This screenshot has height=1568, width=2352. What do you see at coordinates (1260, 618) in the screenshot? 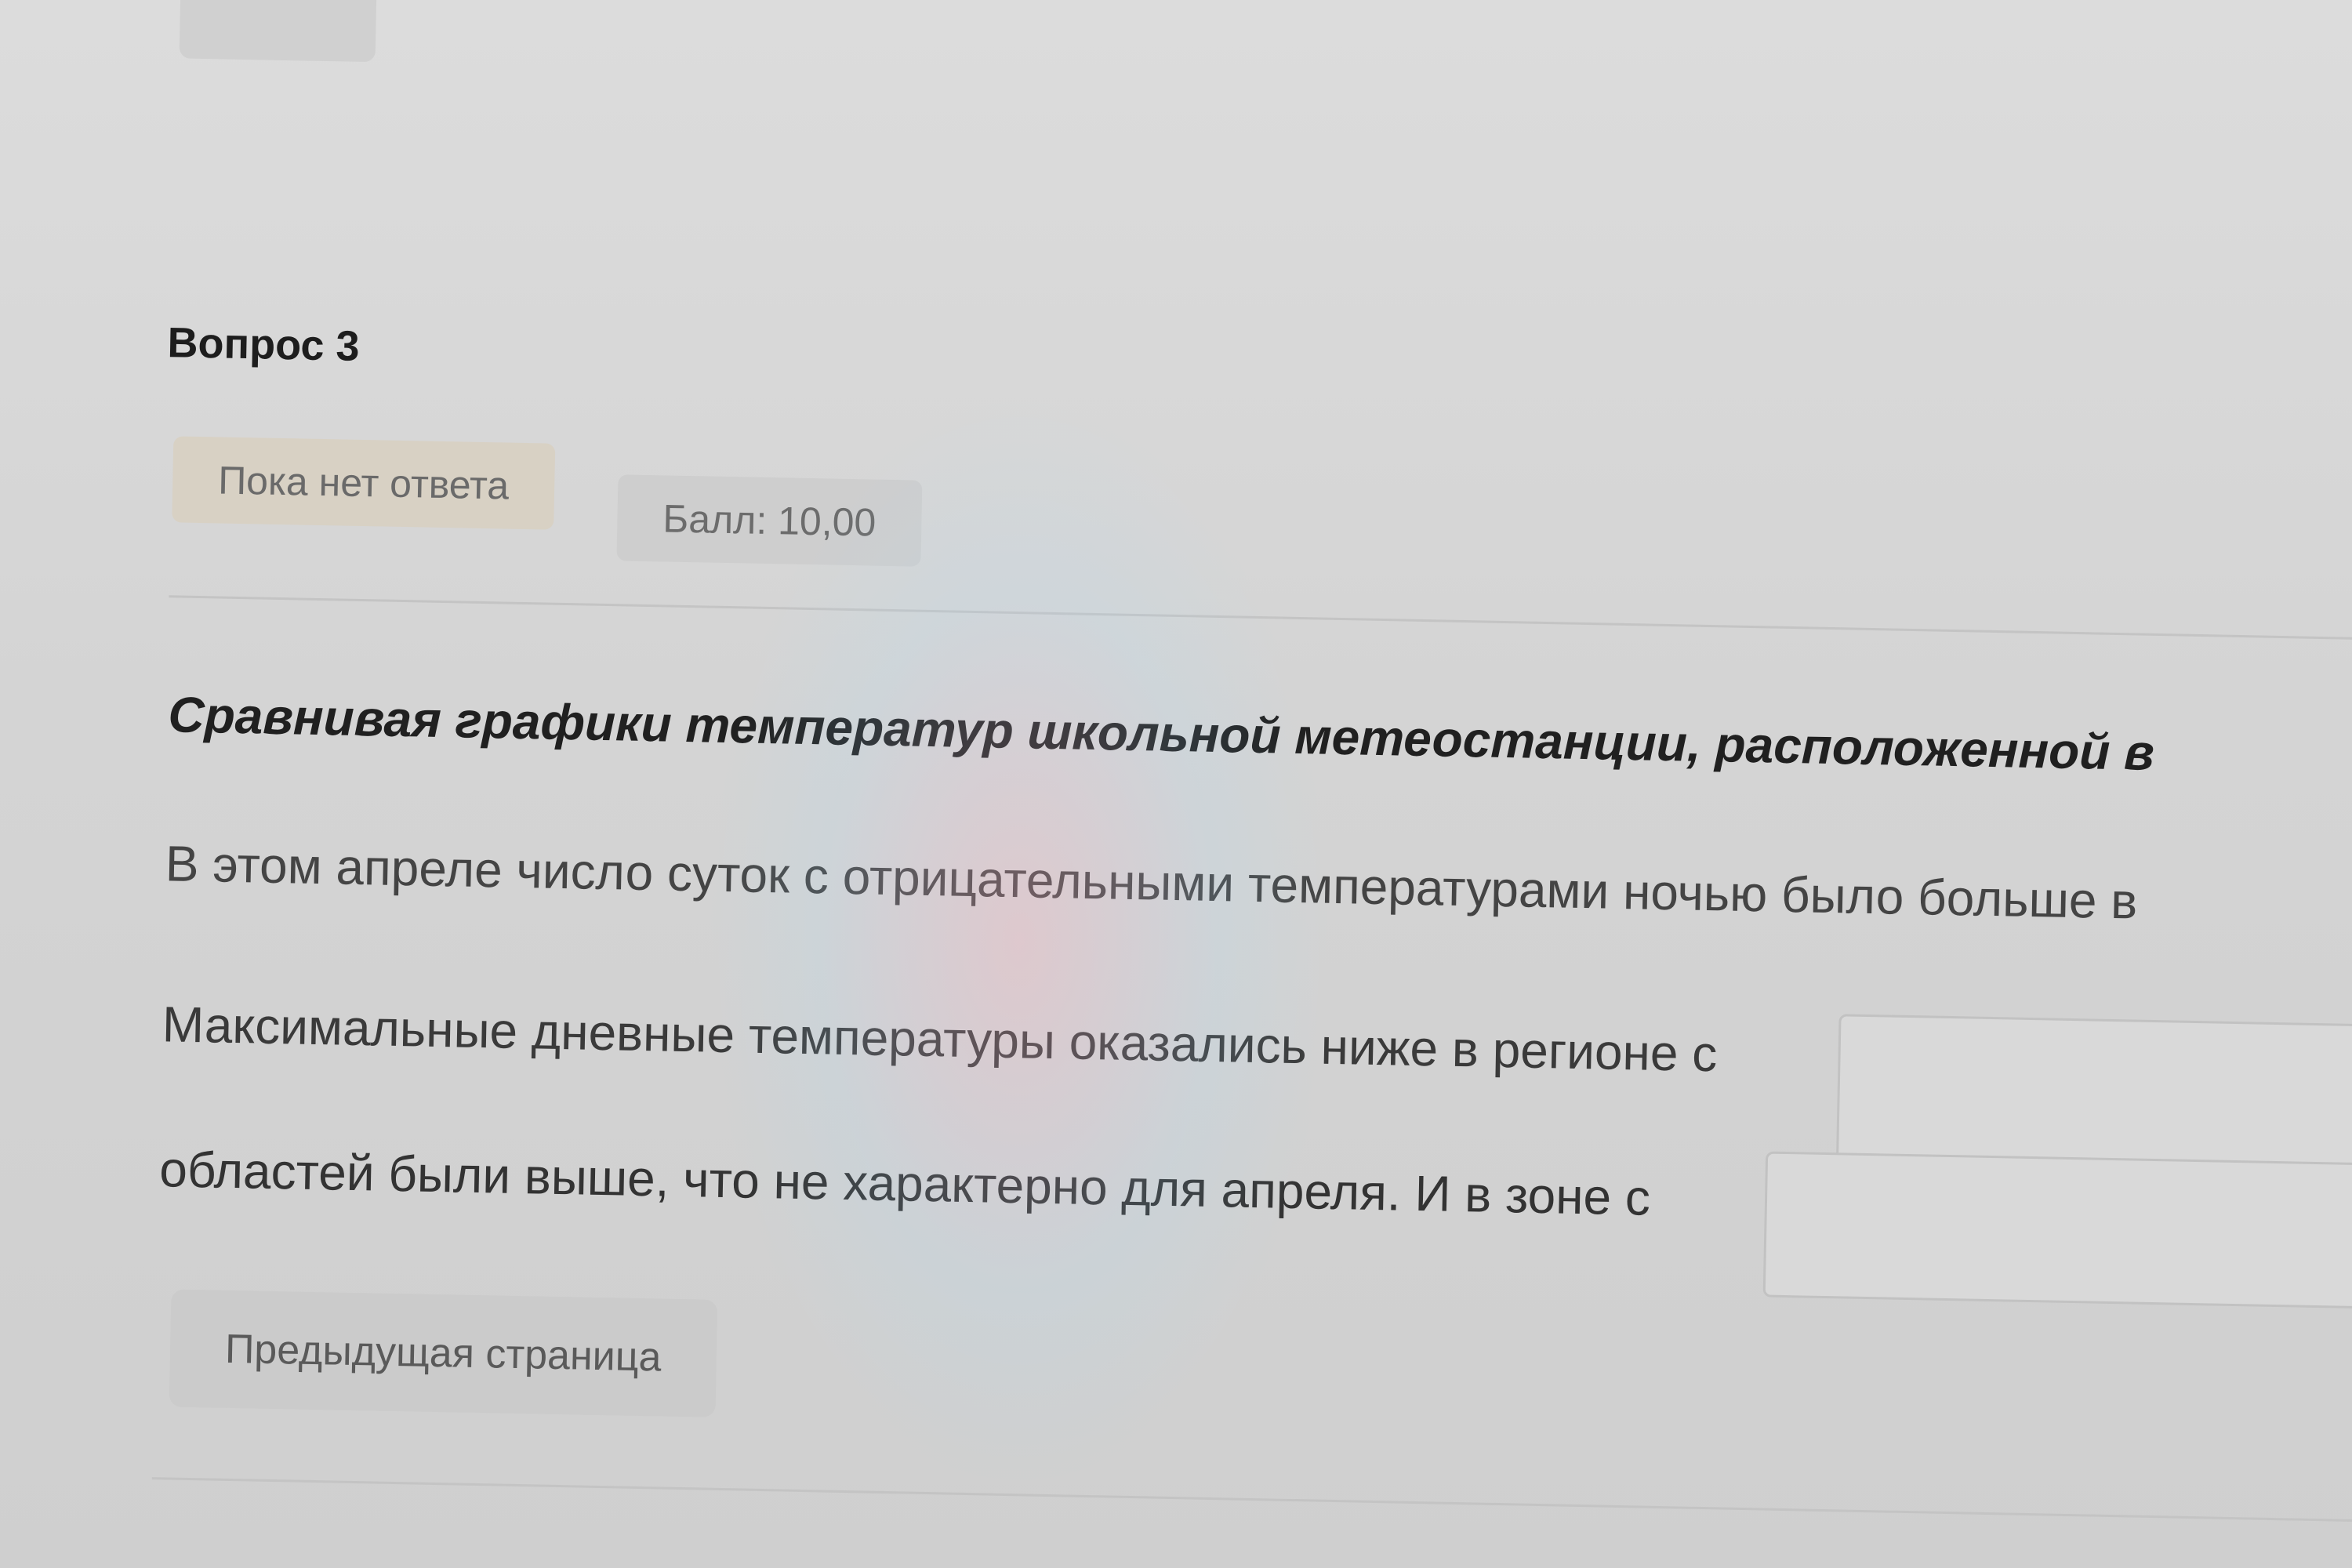
I see `divider` at bounding box center [1260, 618].